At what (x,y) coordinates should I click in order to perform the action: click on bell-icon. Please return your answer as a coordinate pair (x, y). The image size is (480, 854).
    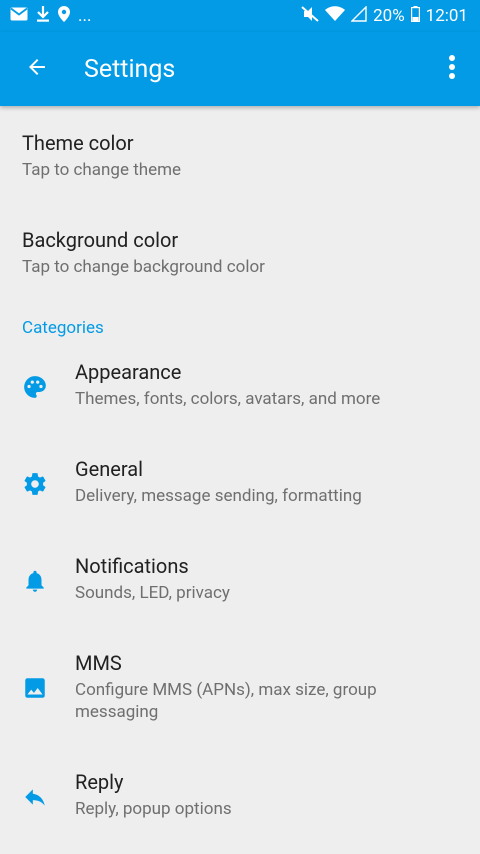
    Looking at the image, I should click on (35, 583).